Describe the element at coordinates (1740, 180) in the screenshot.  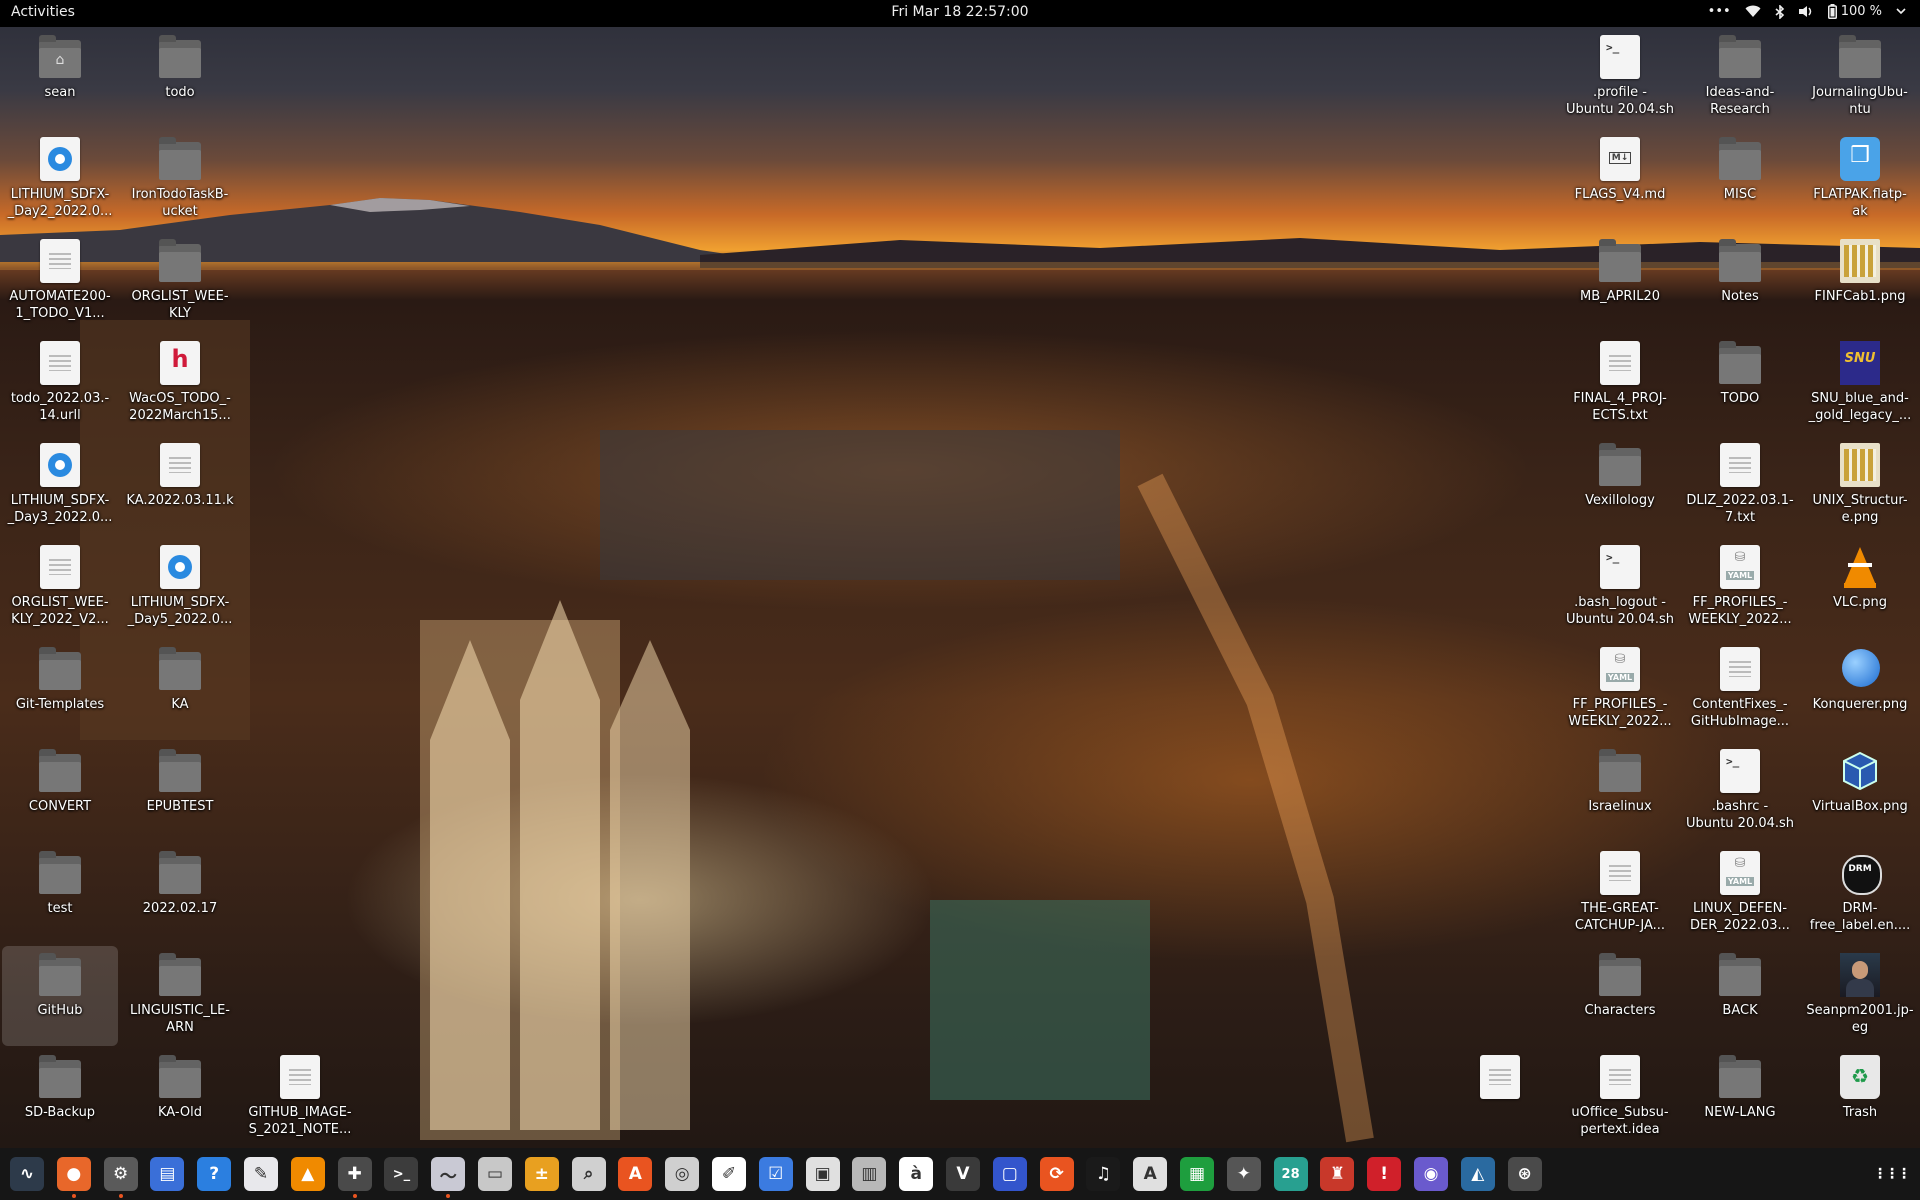
I see `desktop-item-misc: MISC` at that location.